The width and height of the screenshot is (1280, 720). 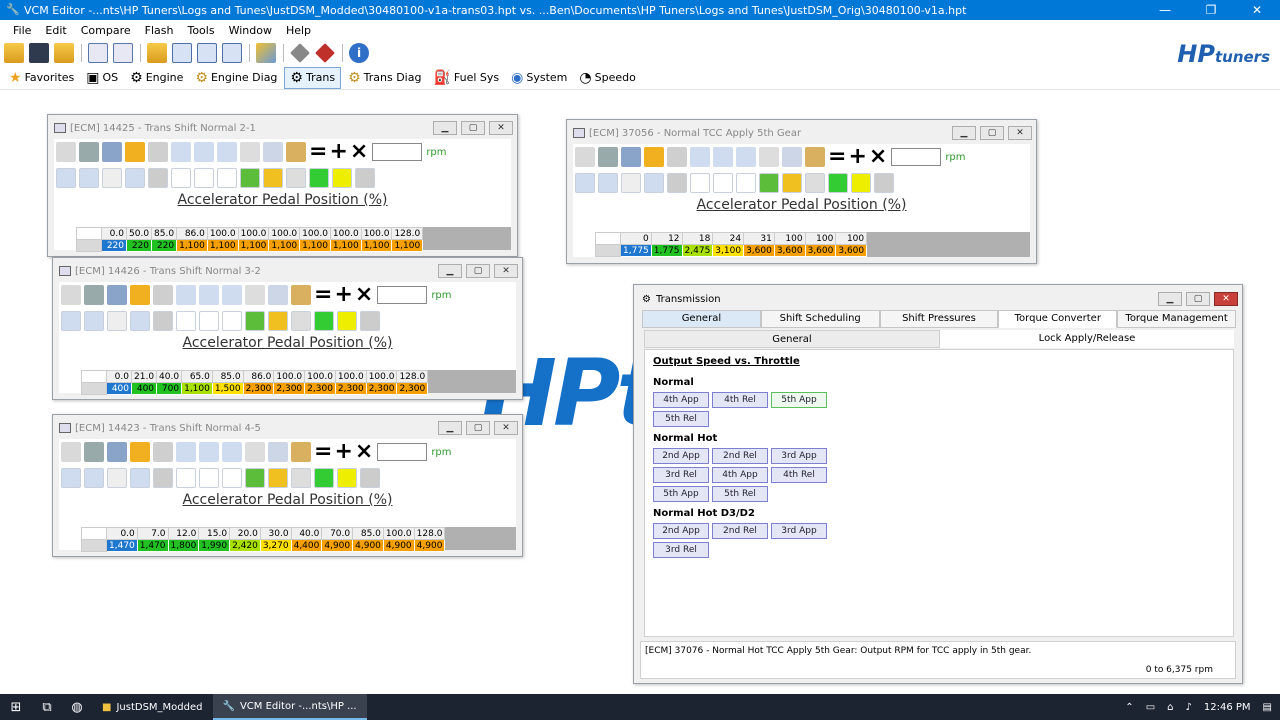 What do you see at coordinates (14, 53) in the screenshot?
I see `open-folder-icon` at bounding box center [14, 53].